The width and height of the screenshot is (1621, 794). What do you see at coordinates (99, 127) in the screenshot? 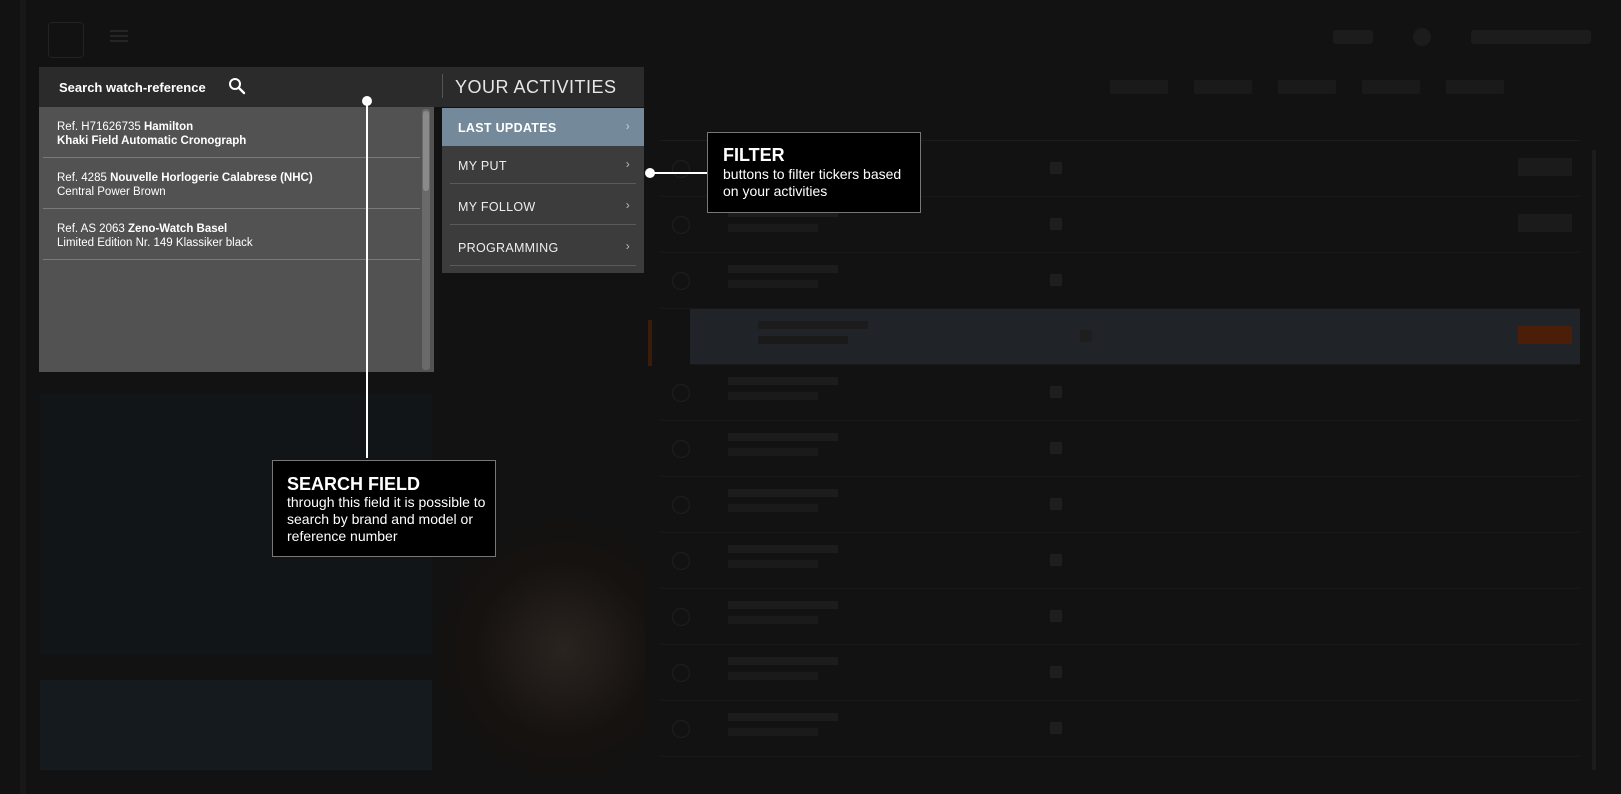
I see `result-ref: Ref. H71626735` at bounding box center [99, 127].